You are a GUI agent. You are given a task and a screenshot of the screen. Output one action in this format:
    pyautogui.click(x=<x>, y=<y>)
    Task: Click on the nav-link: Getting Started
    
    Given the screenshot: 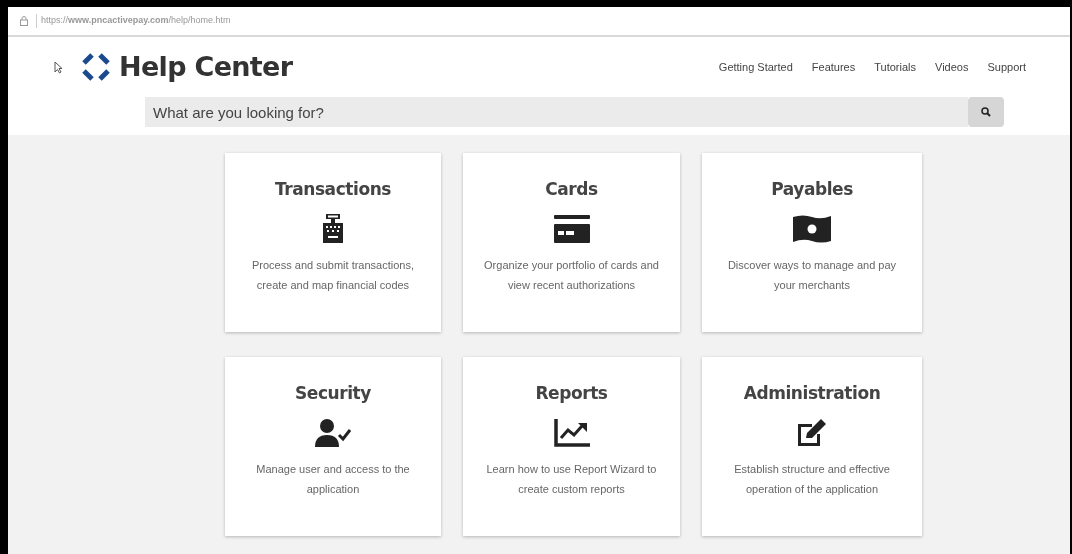 What is the action you would take?
    pyautogui.click(x=755, y=67)
    